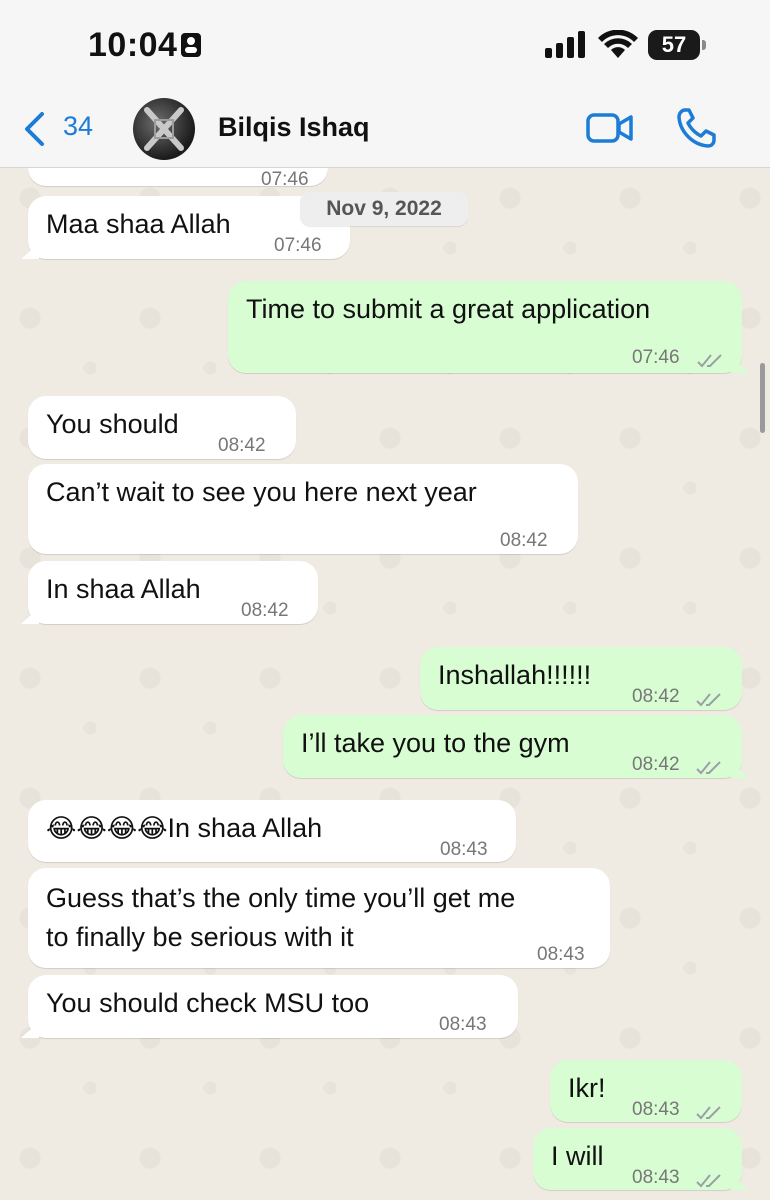  Describe the element at coordinates (577, 1156) in the screenshot. I see `message-text: I will` at that location.